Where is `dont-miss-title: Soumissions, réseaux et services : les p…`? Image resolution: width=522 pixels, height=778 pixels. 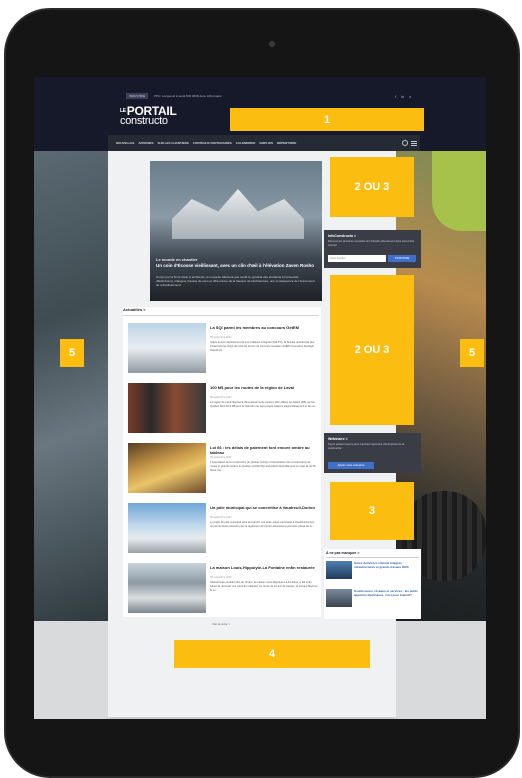 dont-miss-title: Soumissions, réseaux et services : les p… is located at coordinates (386, 593).